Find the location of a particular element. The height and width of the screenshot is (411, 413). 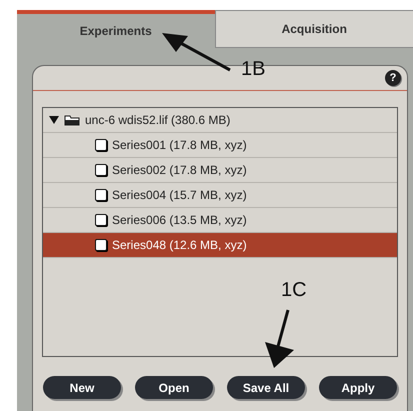

series-row: Series002 (17.8 MB, xyz) is located at coordinates (220, 170).